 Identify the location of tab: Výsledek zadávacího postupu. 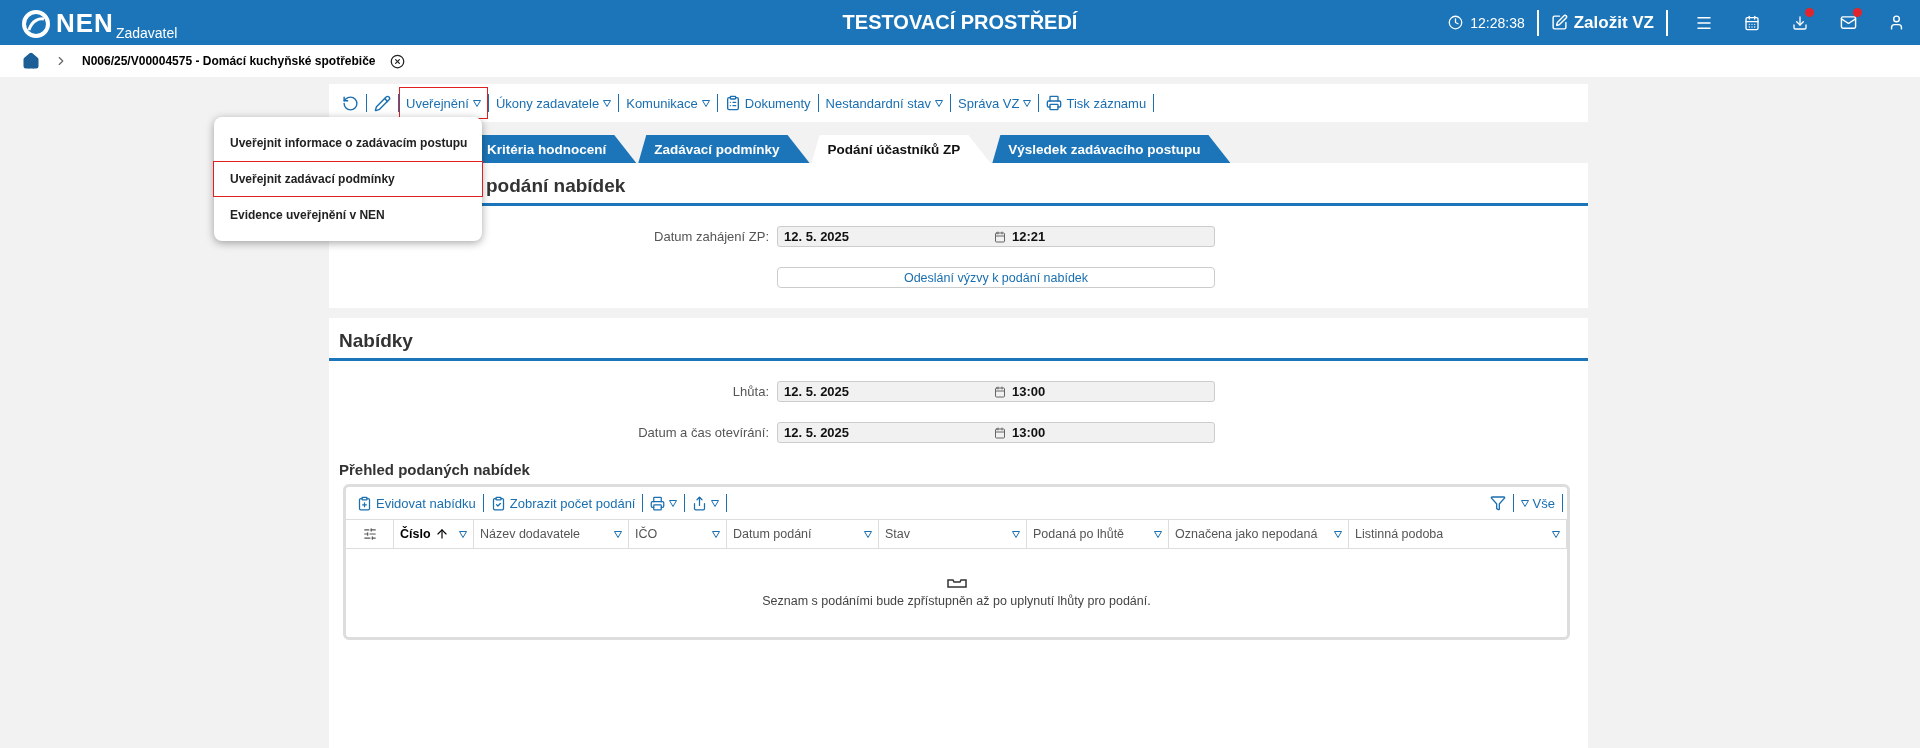
(1111, 149).